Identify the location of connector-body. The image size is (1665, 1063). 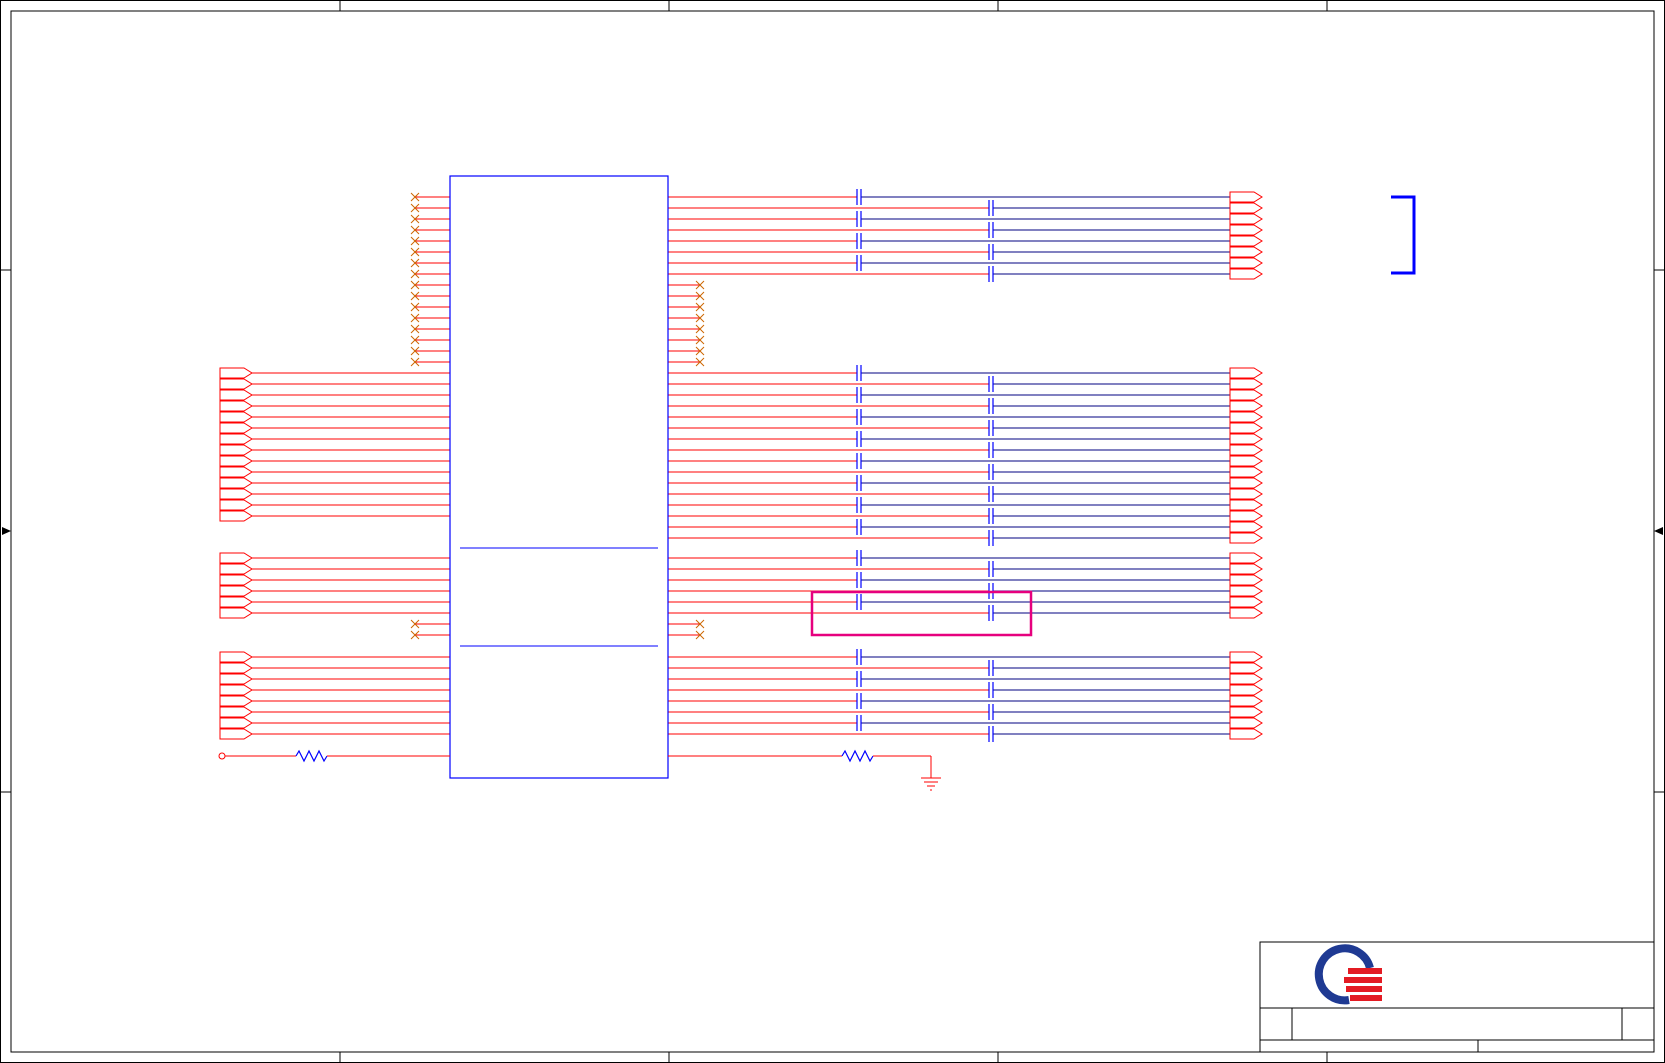
(559, 477).